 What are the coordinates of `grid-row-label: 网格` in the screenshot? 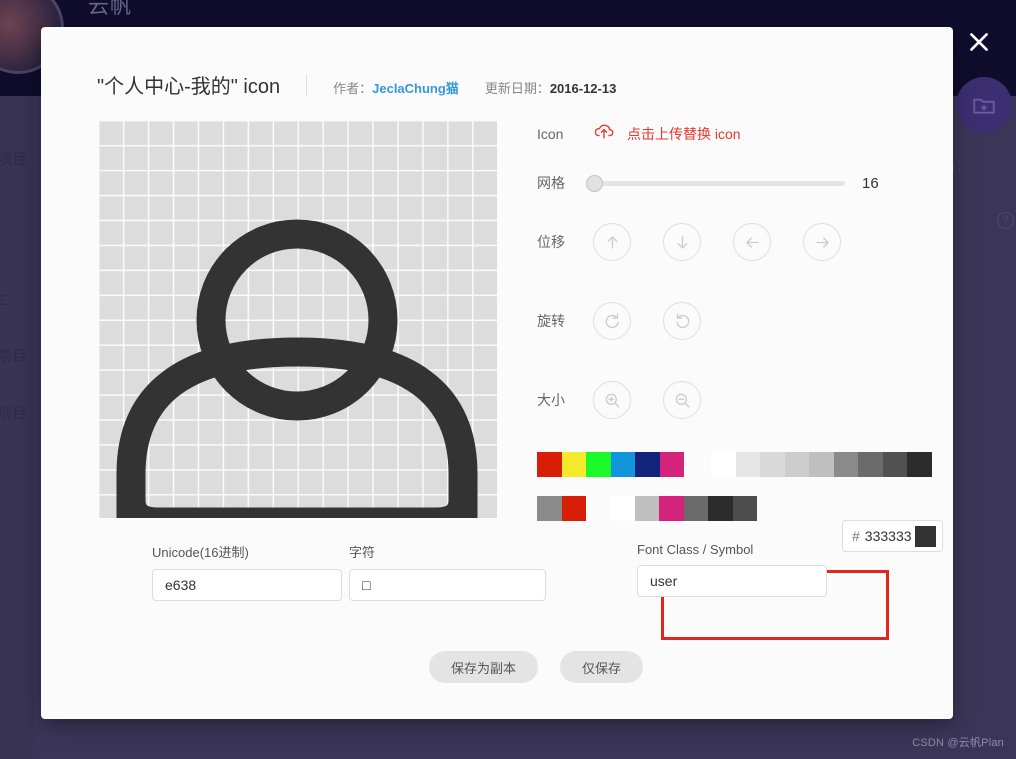 It's located at (551, 183).